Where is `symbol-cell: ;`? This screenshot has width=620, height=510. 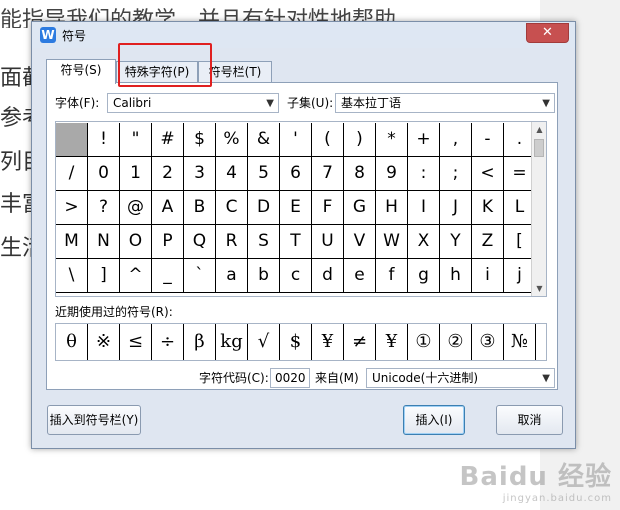 symbol-cell: ; is located at coordinates (456, 174).